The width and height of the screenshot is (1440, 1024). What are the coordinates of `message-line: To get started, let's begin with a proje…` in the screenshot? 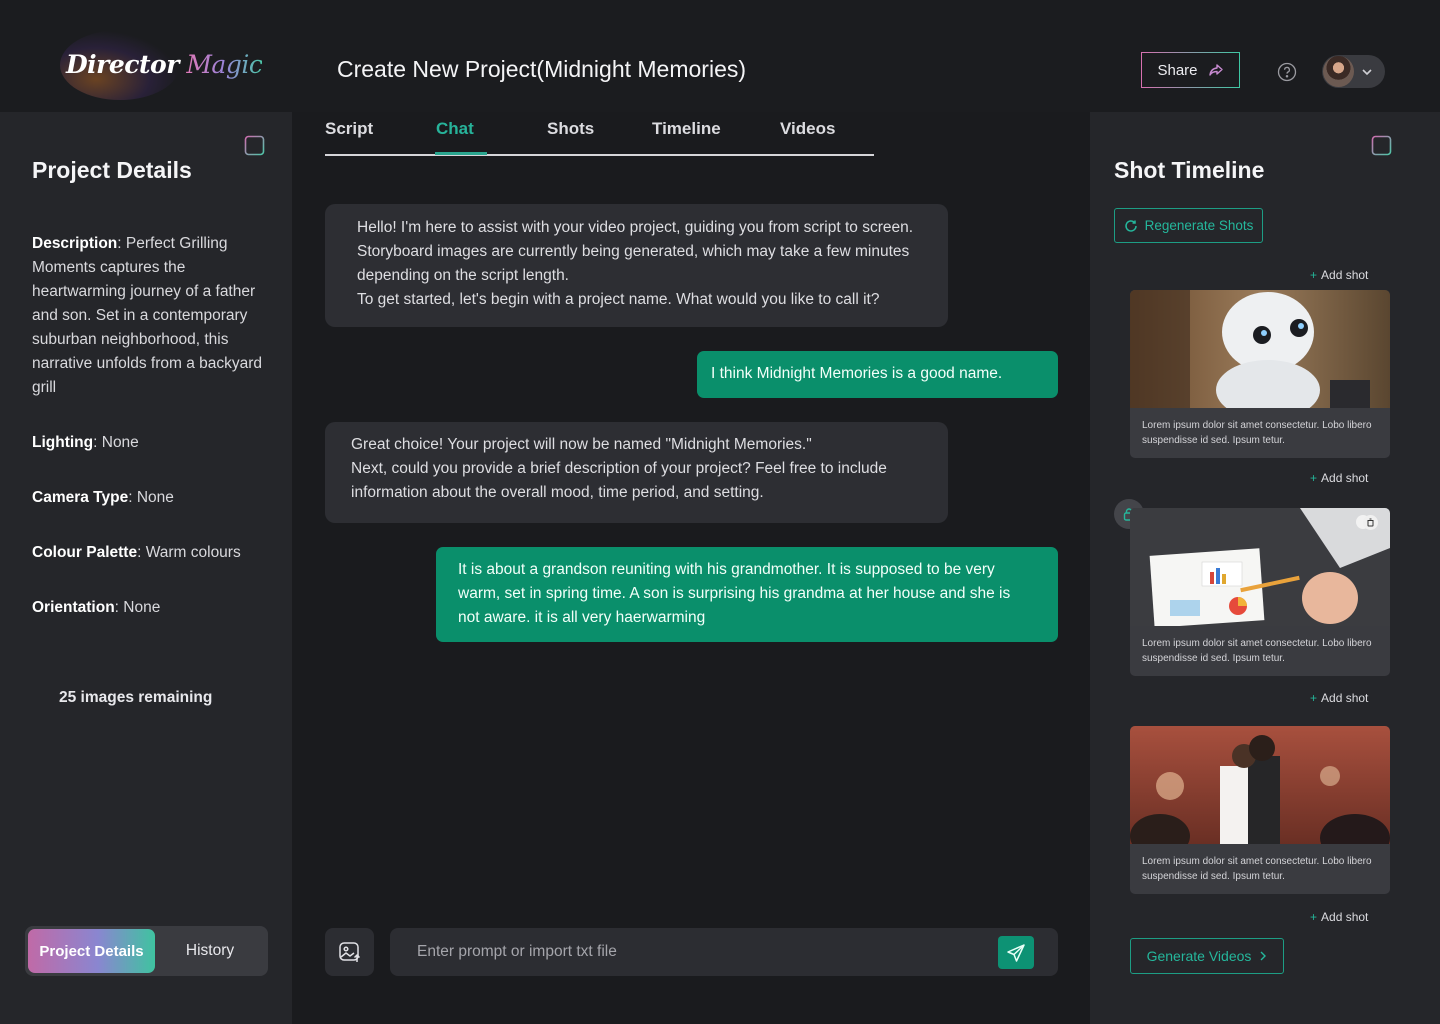 It's located at (618, 299).